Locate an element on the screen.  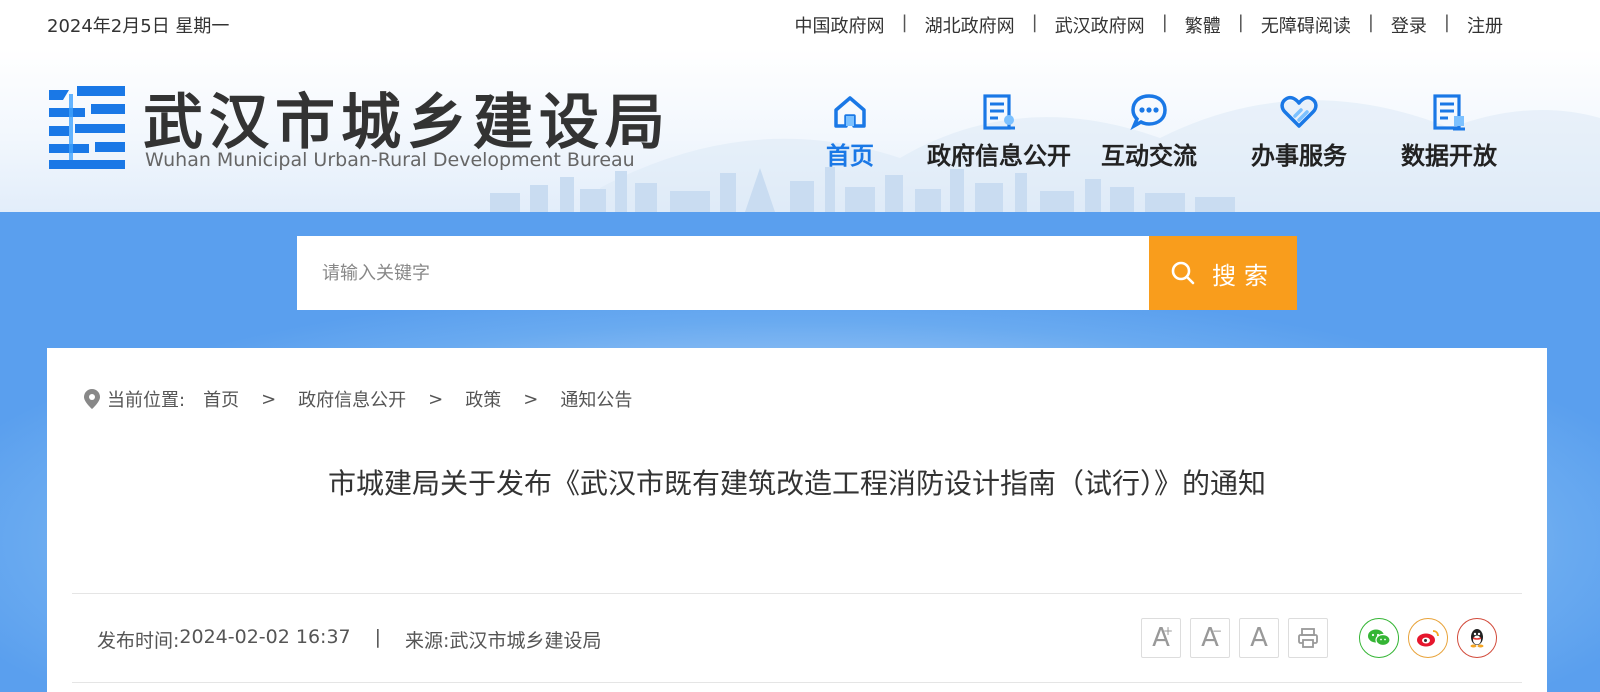
top-links: 中国政府网 | 湖北政府网 | 武汉政府网 | 繁體 | 无障碍阅读 | 登录 | 注册 is located at coordinates (1148, 25).